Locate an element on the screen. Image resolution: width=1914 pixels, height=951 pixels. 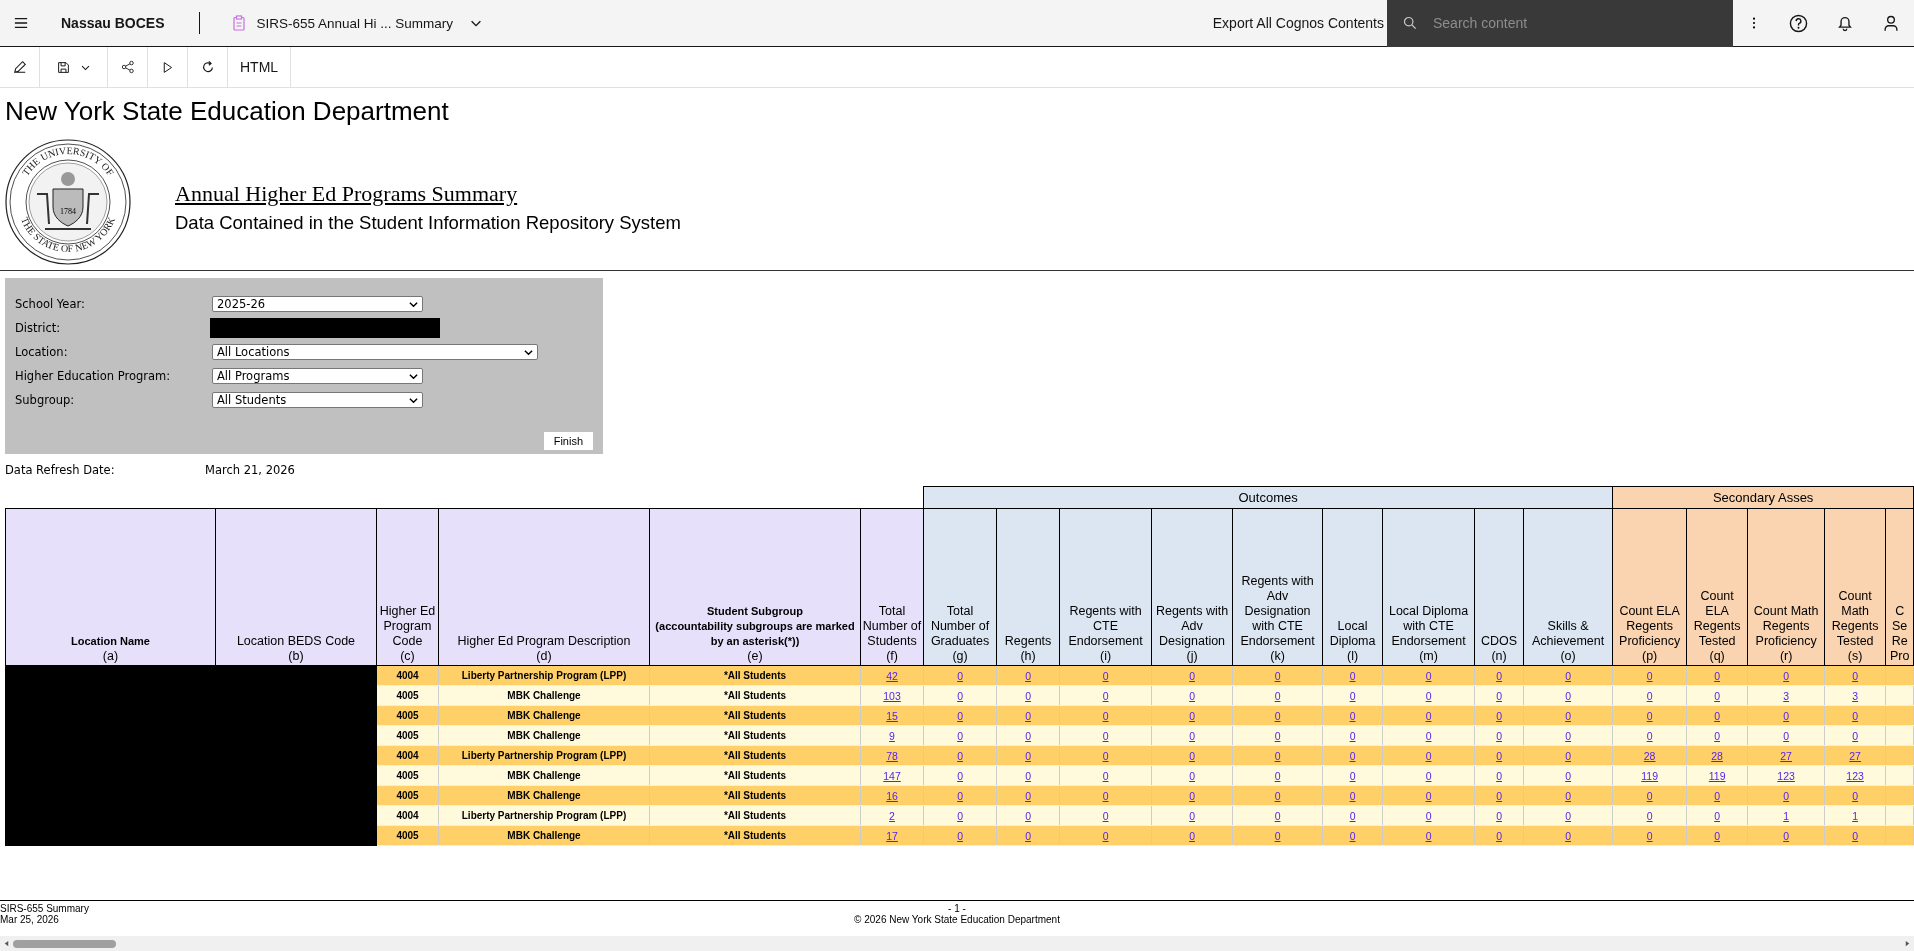
value-link: 17 is located at coordinates (892, 835).